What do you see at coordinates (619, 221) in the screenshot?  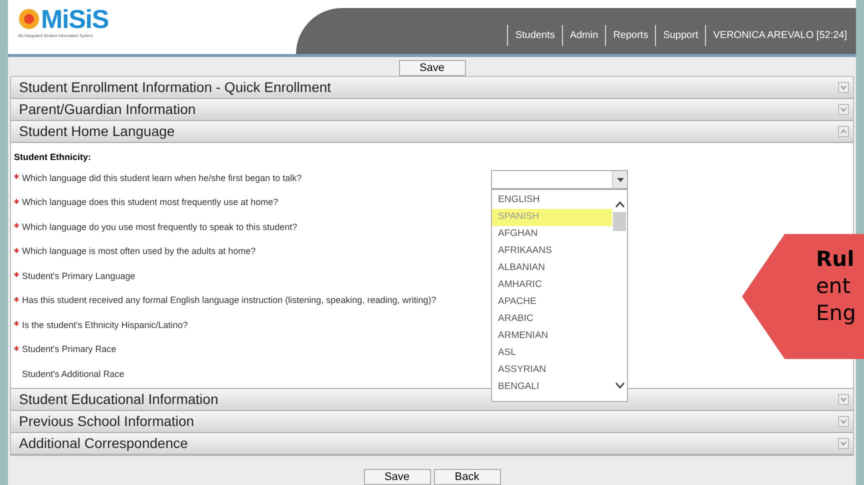 I see `scrollbar-thumb` at bounding box center [619, 221].